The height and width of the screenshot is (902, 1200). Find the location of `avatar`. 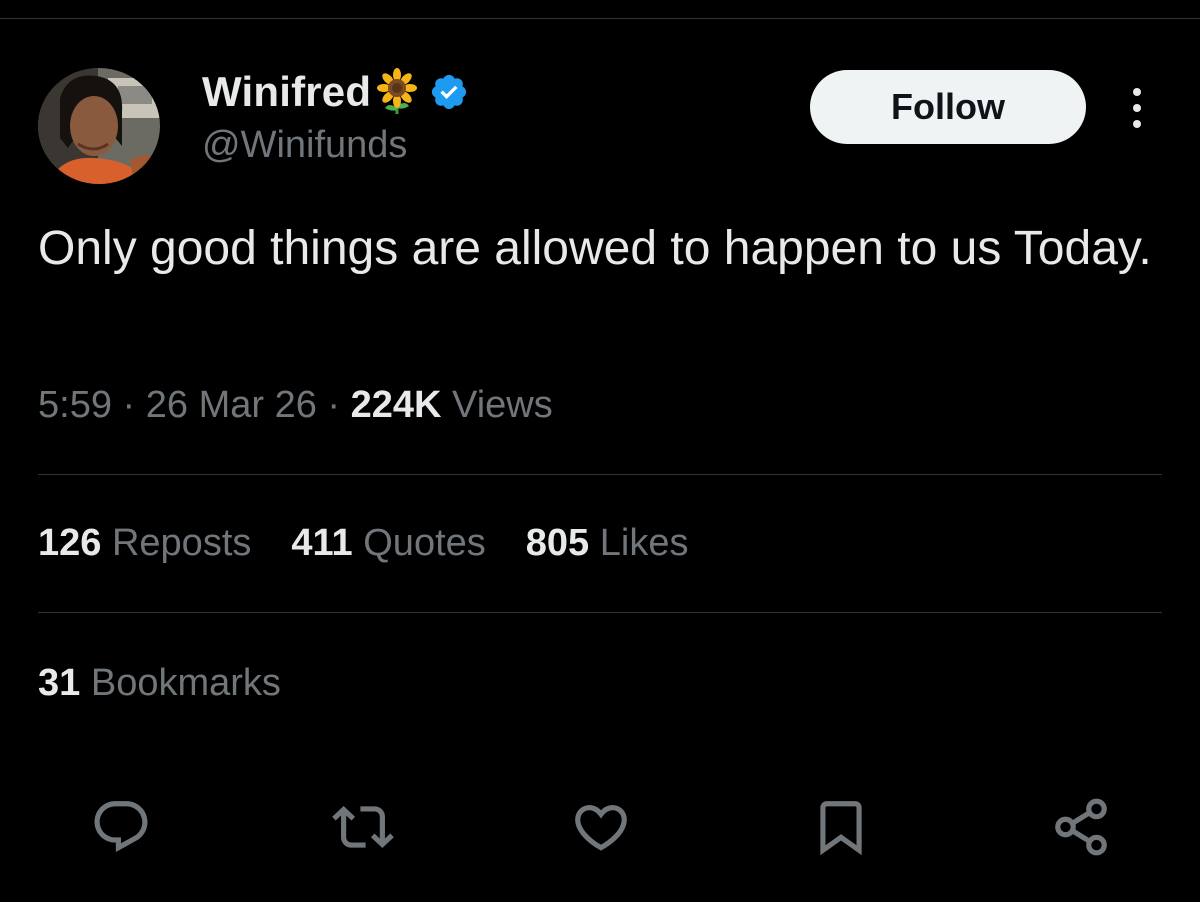

avatar is located at coordinates (99, 126).